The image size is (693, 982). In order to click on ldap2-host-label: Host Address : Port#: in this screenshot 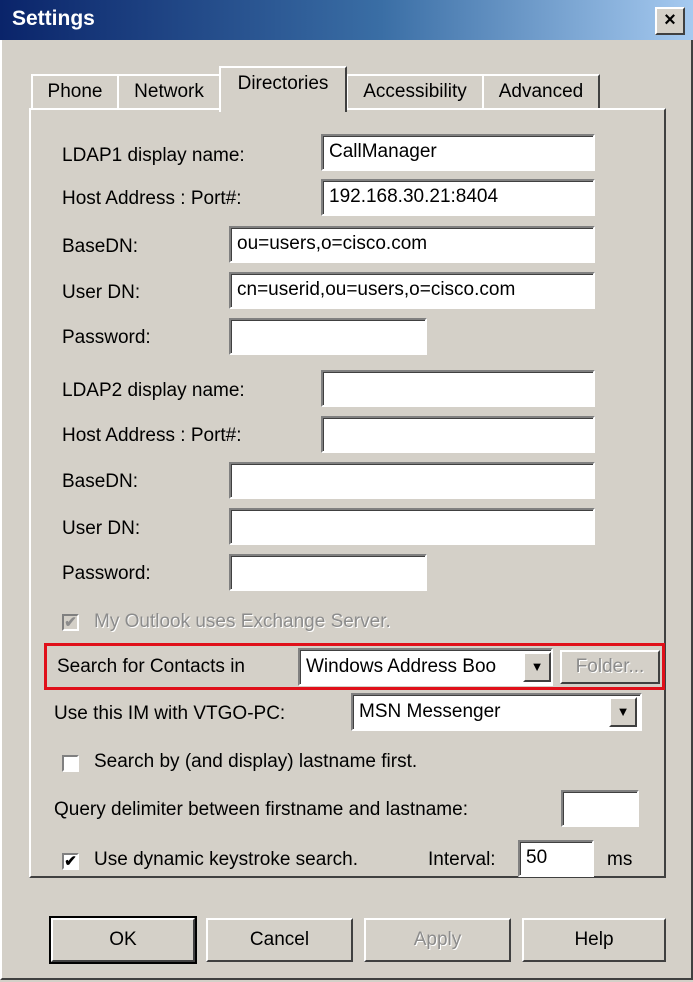, I will do `click(152, 435)`.